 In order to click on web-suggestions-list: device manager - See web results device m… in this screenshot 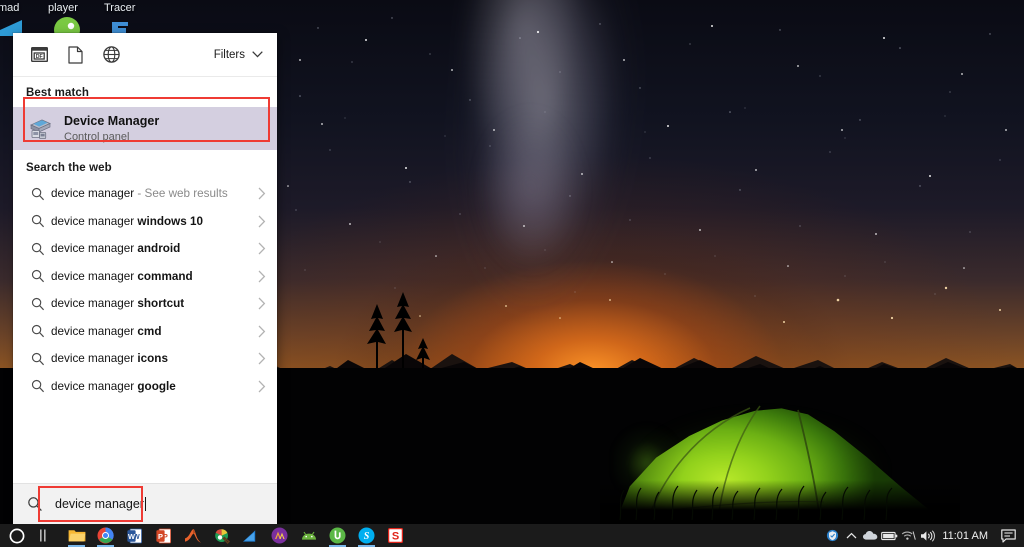, I will do `click(145, 290)`.